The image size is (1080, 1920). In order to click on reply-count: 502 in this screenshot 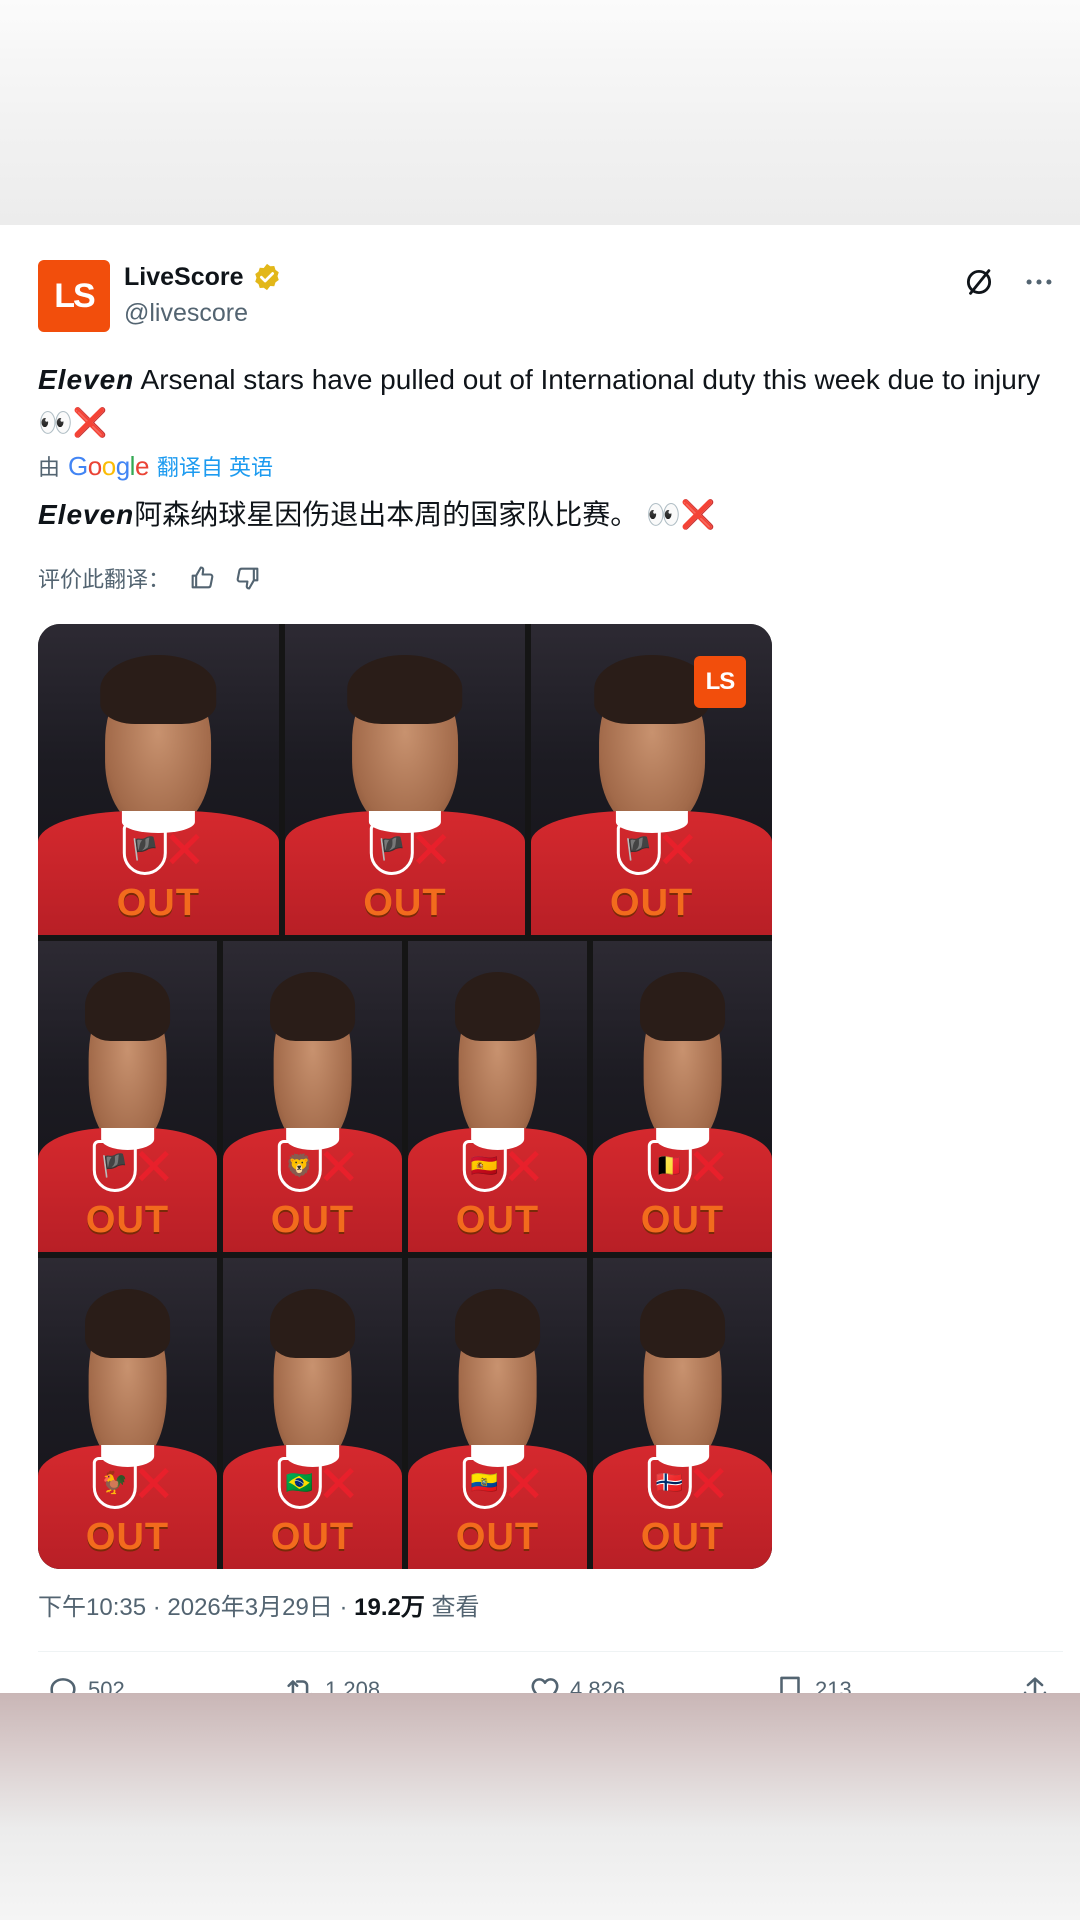, I will do `click(106, 1685)`.